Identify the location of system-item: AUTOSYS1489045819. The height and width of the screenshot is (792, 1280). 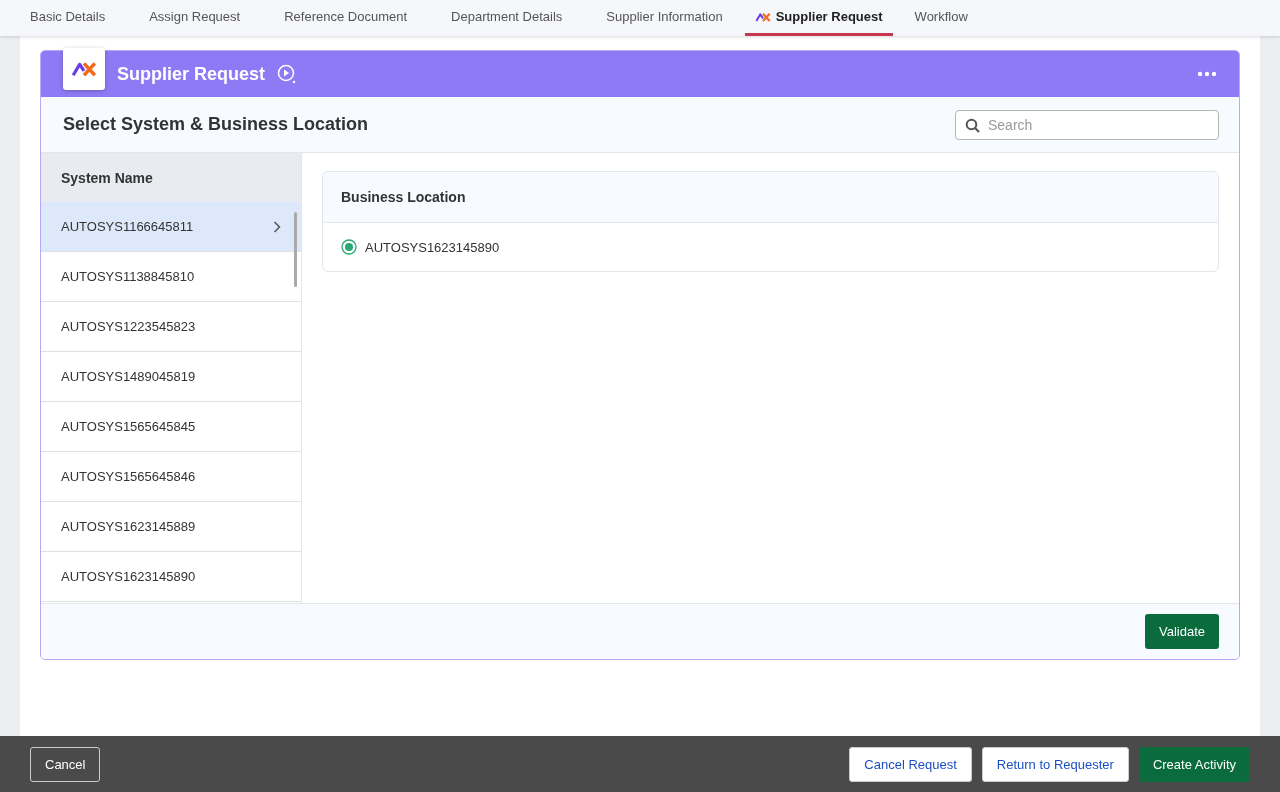
(171, 377).